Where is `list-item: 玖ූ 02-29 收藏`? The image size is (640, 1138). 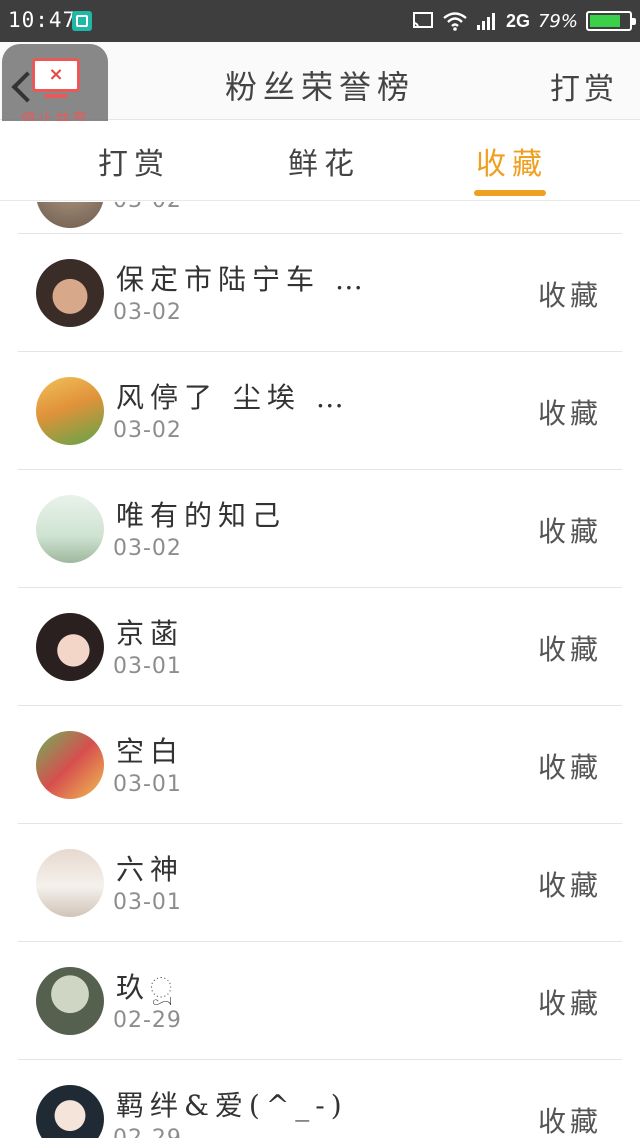 list-item: 玖ූ 02-29 收藏 is located at coordinates (320, 1001).